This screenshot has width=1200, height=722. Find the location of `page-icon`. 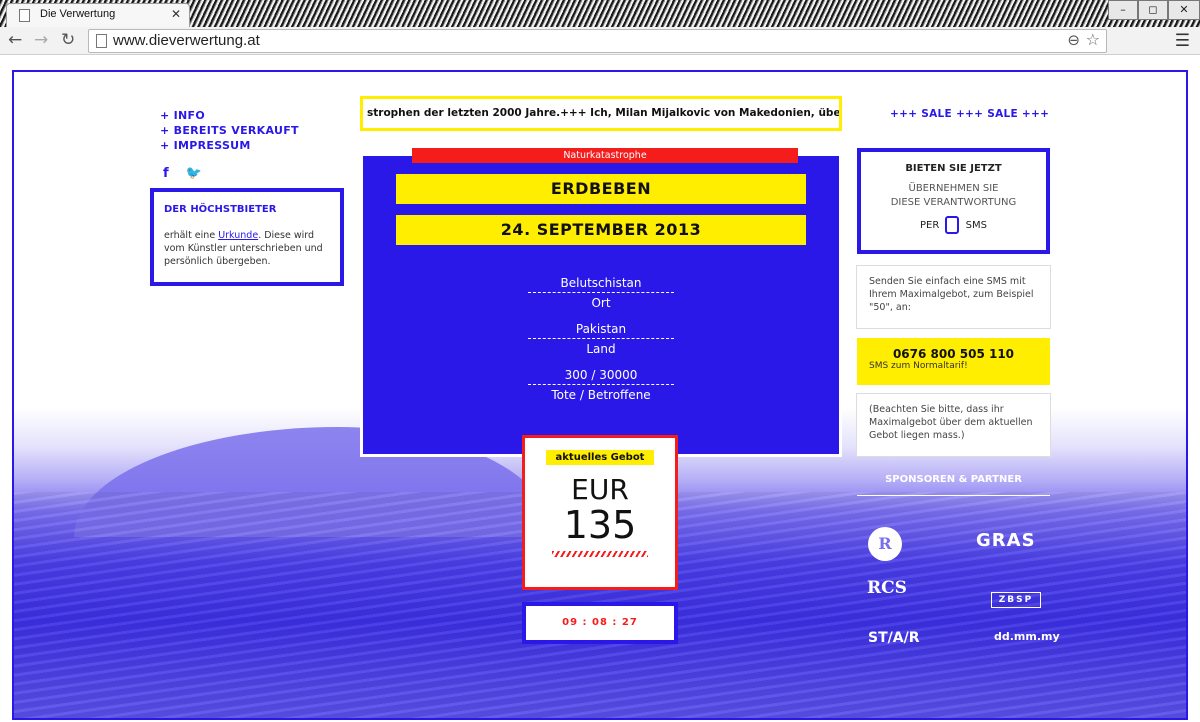

page-icon is located at coordinates (24, 15).